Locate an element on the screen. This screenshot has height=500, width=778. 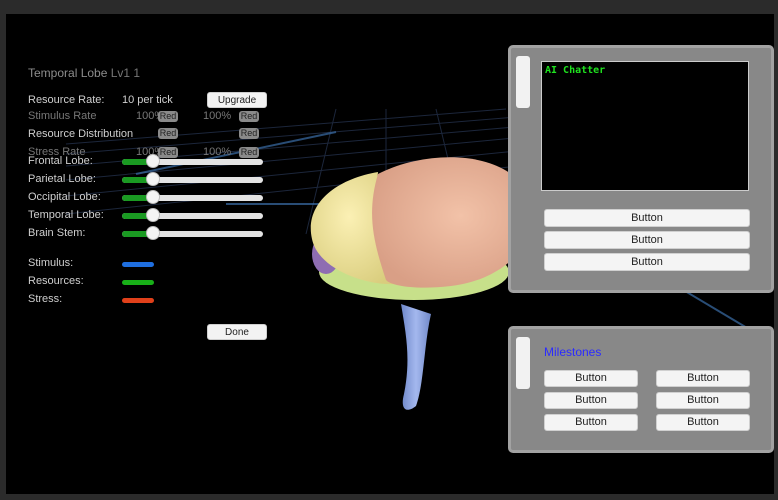
distribution-red-button-2: Red is located at coordinates (249, 133).